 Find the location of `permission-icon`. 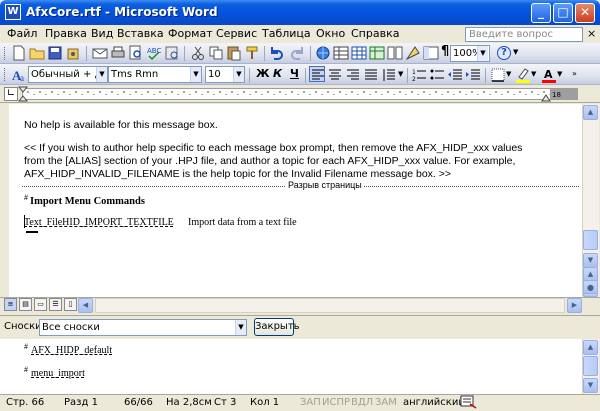

permission-icon is located at coordinates (73, 53).